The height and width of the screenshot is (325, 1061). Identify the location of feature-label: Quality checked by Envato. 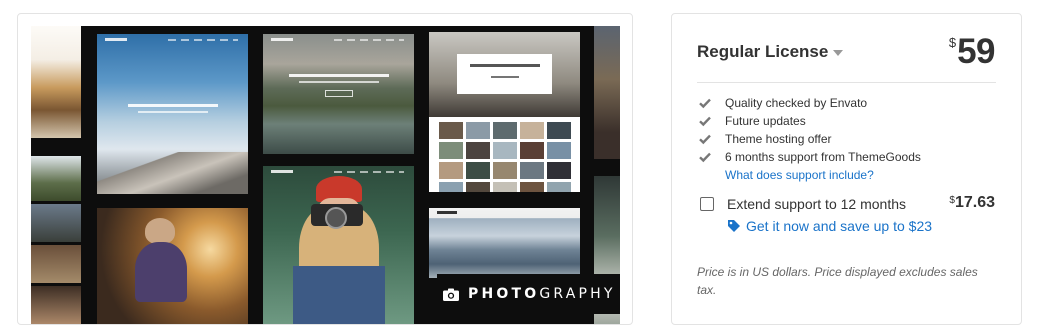
(796, 103).